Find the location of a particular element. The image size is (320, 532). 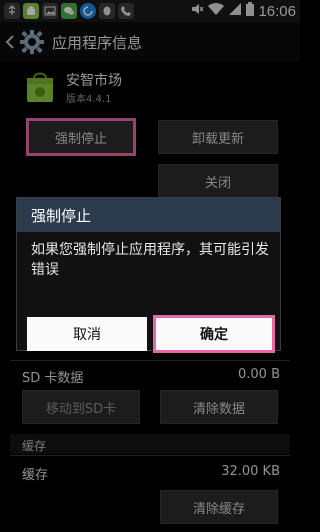

dialog-message: 如果您强制停止应用程序，其可能引发错误 is located at coordinates (150, 260).